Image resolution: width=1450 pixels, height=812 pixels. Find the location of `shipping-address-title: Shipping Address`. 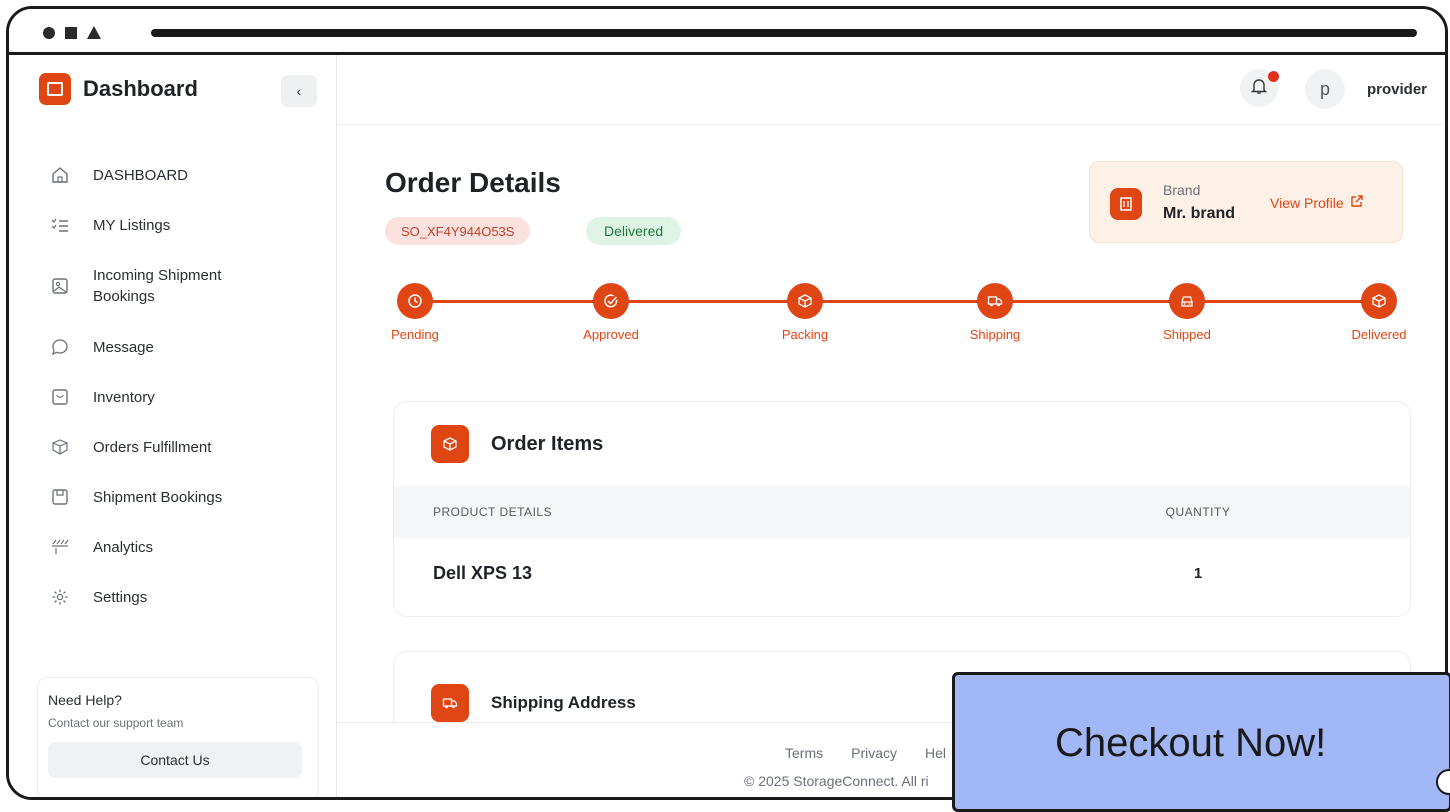

shipping-address-title: Shipping Address is located at coordinates (563, 702).